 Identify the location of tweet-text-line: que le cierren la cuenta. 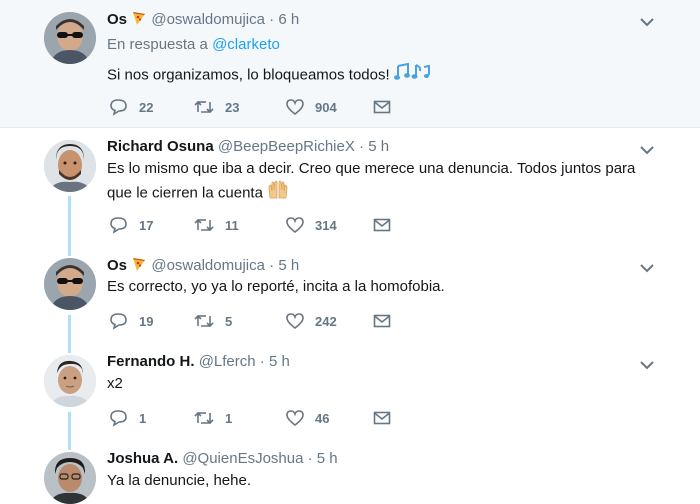
(387, 193).